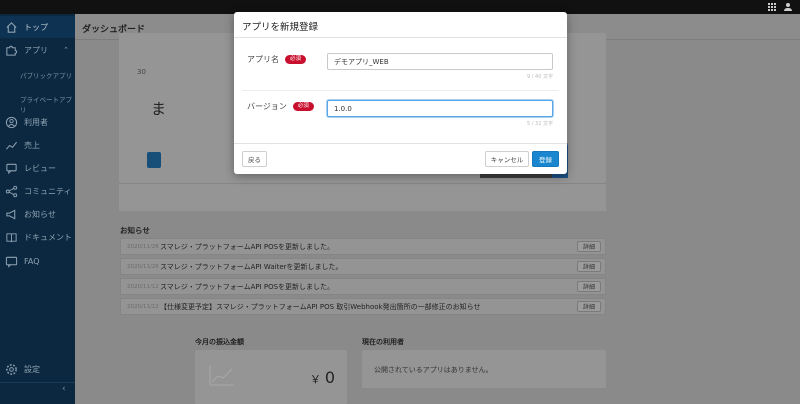 The height and width of the screenshot is (404, 800). I want to click on sidebar-subitem-public-app: パブリックアプリ, so click(46, 75).